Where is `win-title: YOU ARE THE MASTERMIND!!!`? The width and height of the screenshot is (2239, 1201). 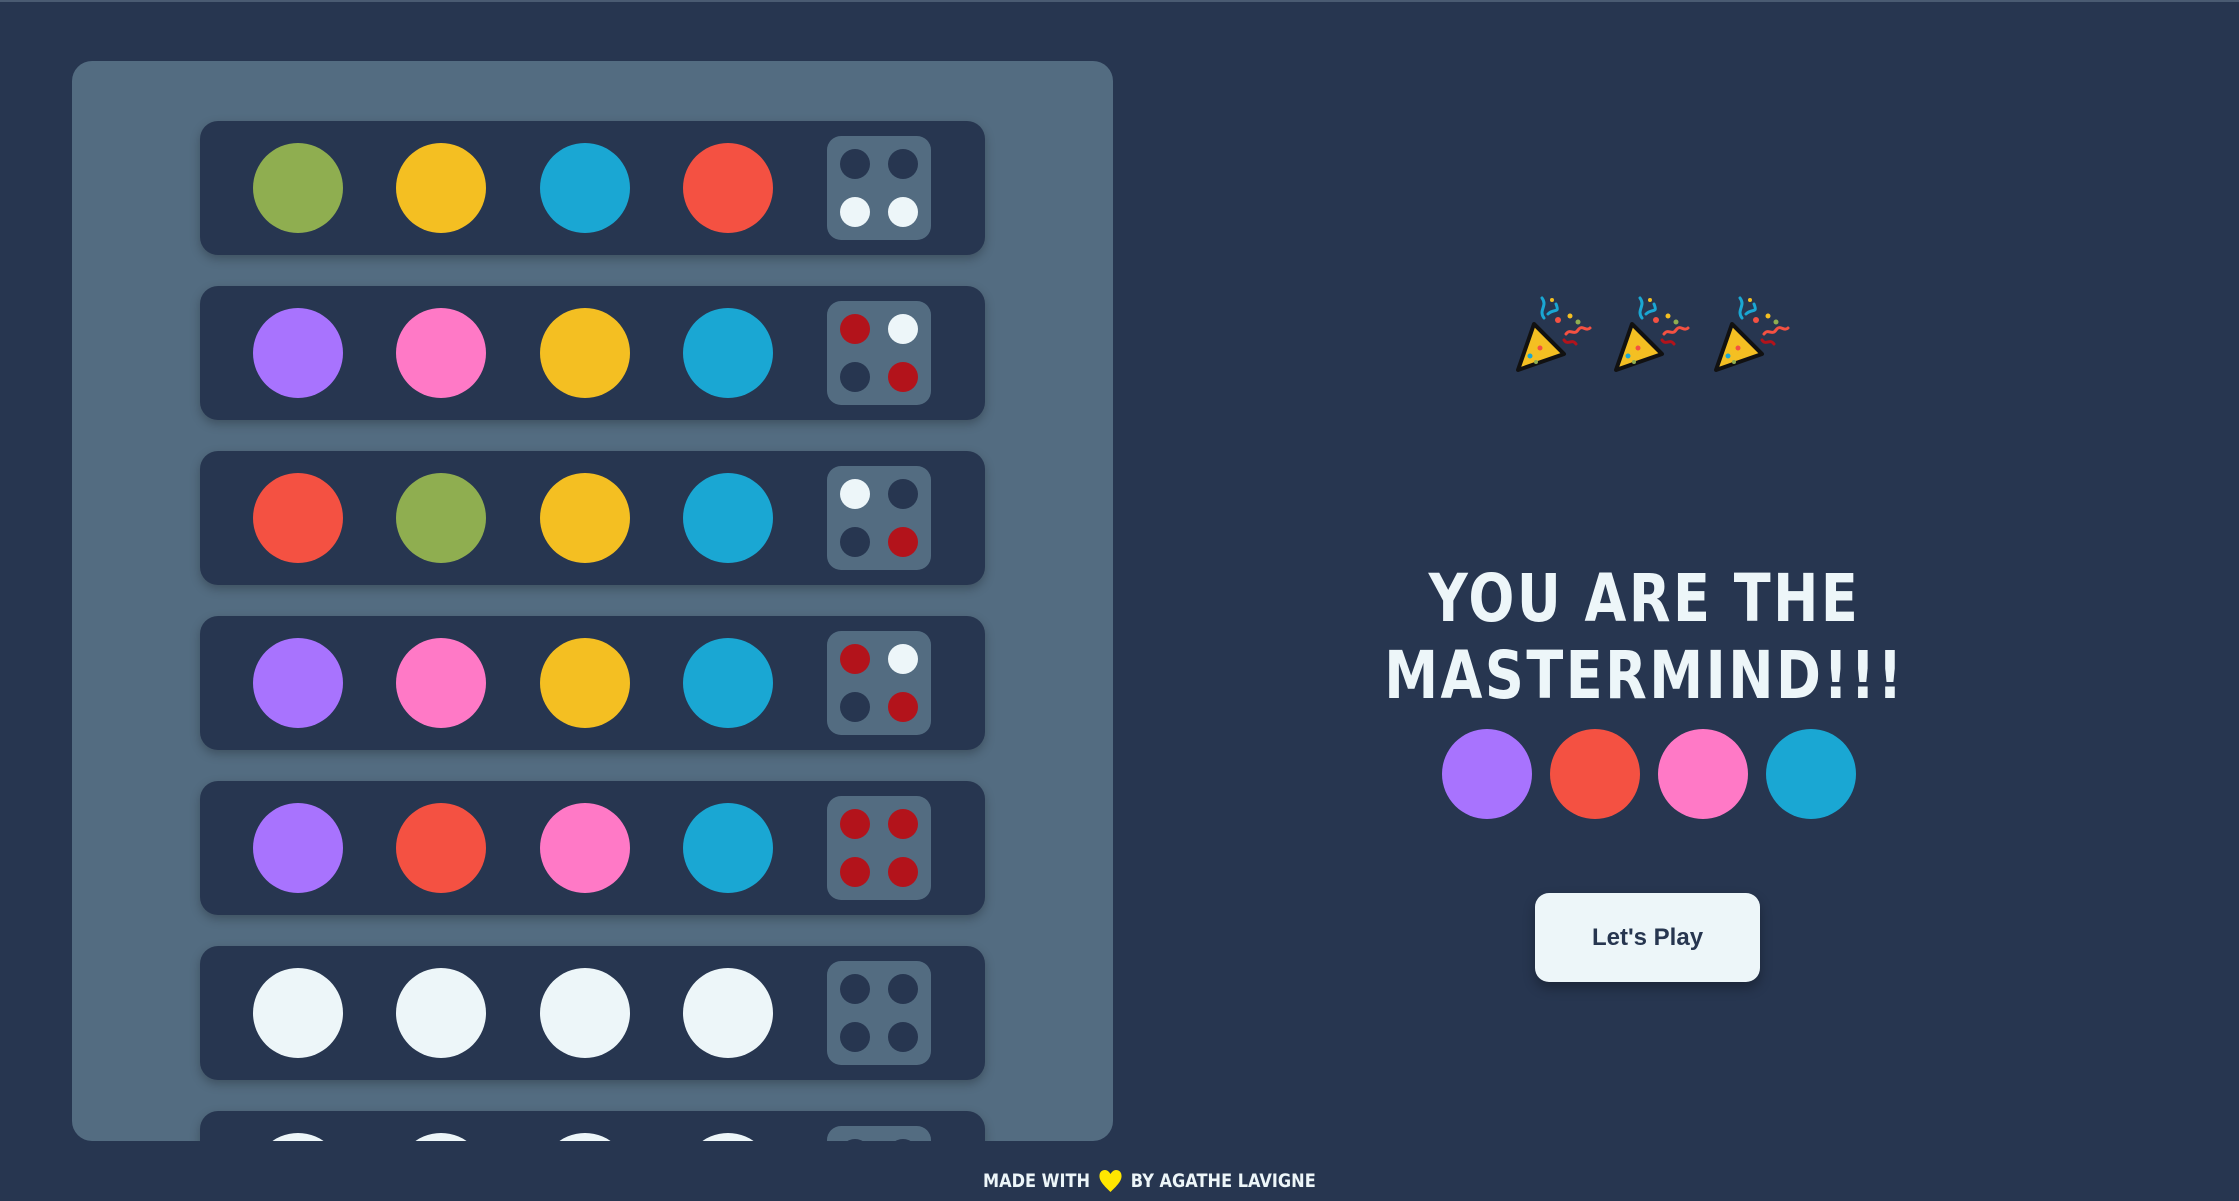
win-title: YOU ARE THE MASTERMIND!!! is located at coordinates (1644, 637).